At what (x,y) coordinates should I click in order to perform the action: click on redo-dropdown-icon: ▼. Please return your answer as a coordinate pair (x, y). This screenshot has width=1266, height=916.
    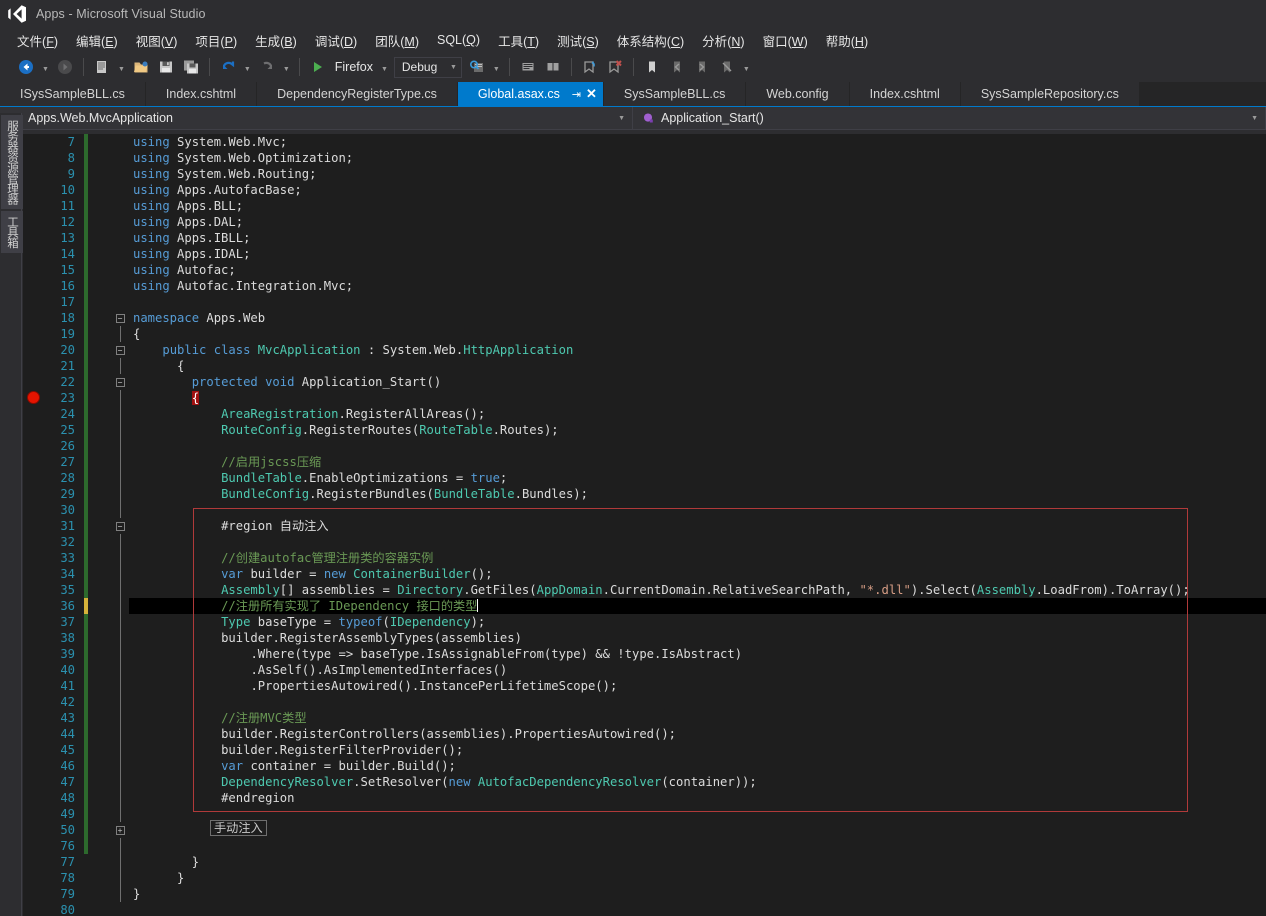
    Looking at the image, I should click on (286, 67).